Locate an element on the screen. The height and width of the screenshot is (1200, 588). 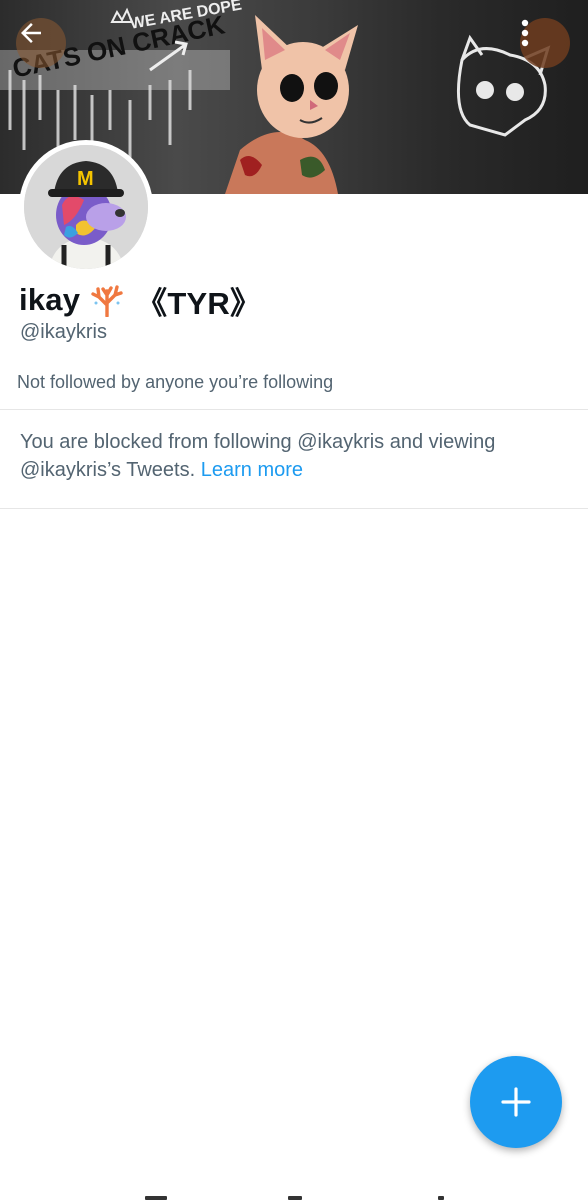
coral-emoji-icon is located at coordinates (107, 300).